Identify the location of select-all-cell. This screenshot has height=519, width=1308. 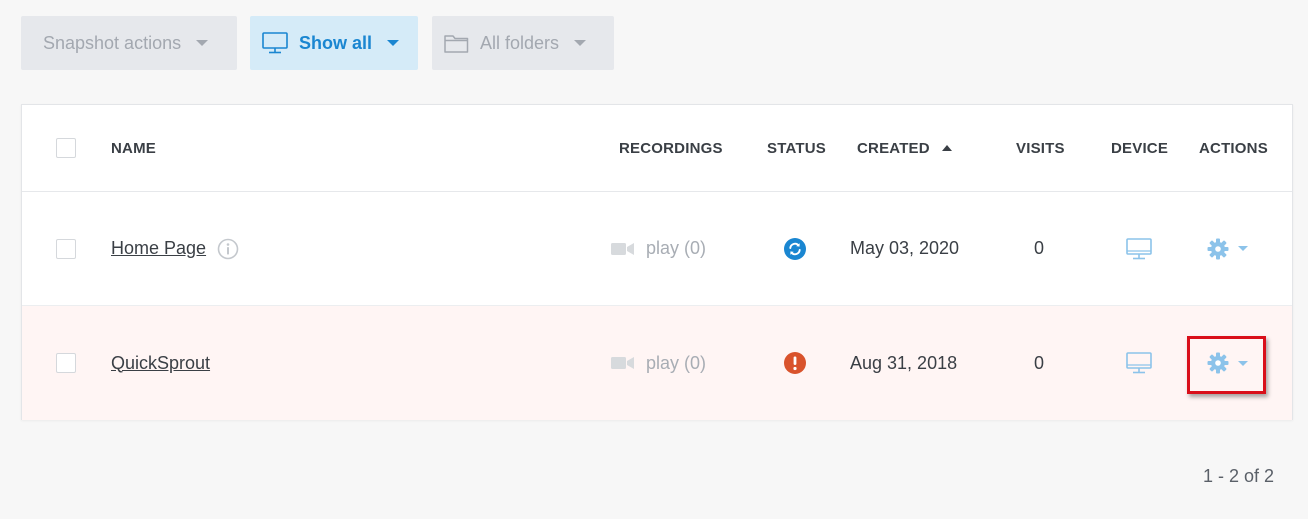
(66, 148).